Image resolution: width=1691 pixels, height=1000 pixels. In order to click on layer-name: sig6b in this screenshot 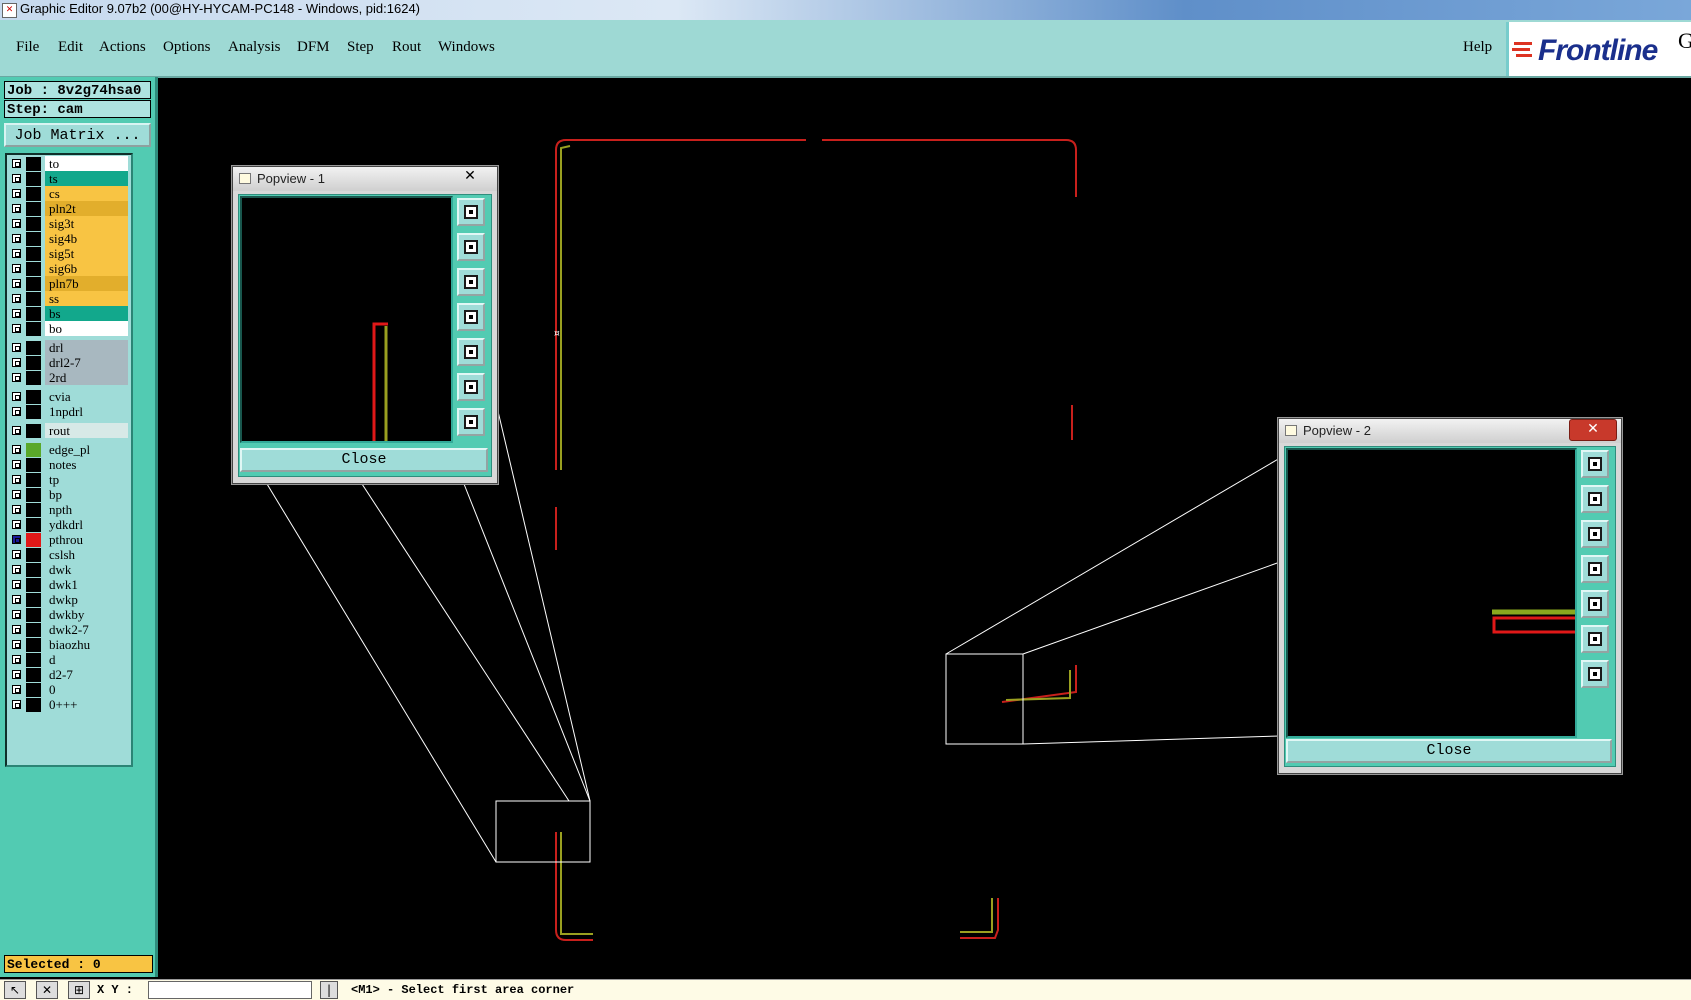, I will do `click(86, 268)`.